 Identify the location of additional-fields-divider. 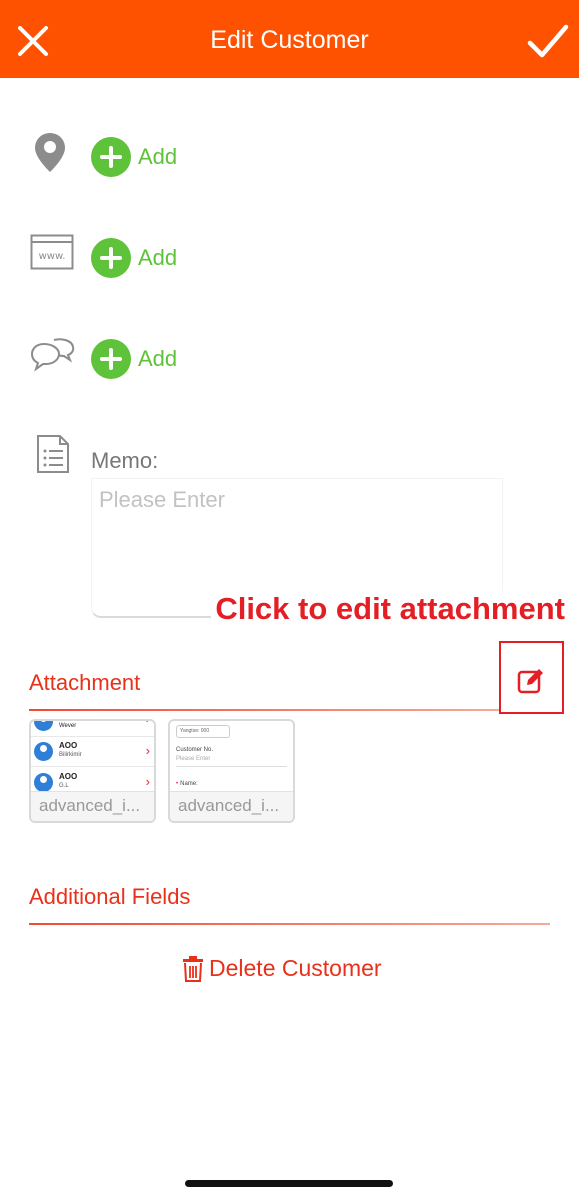
(289, 924).